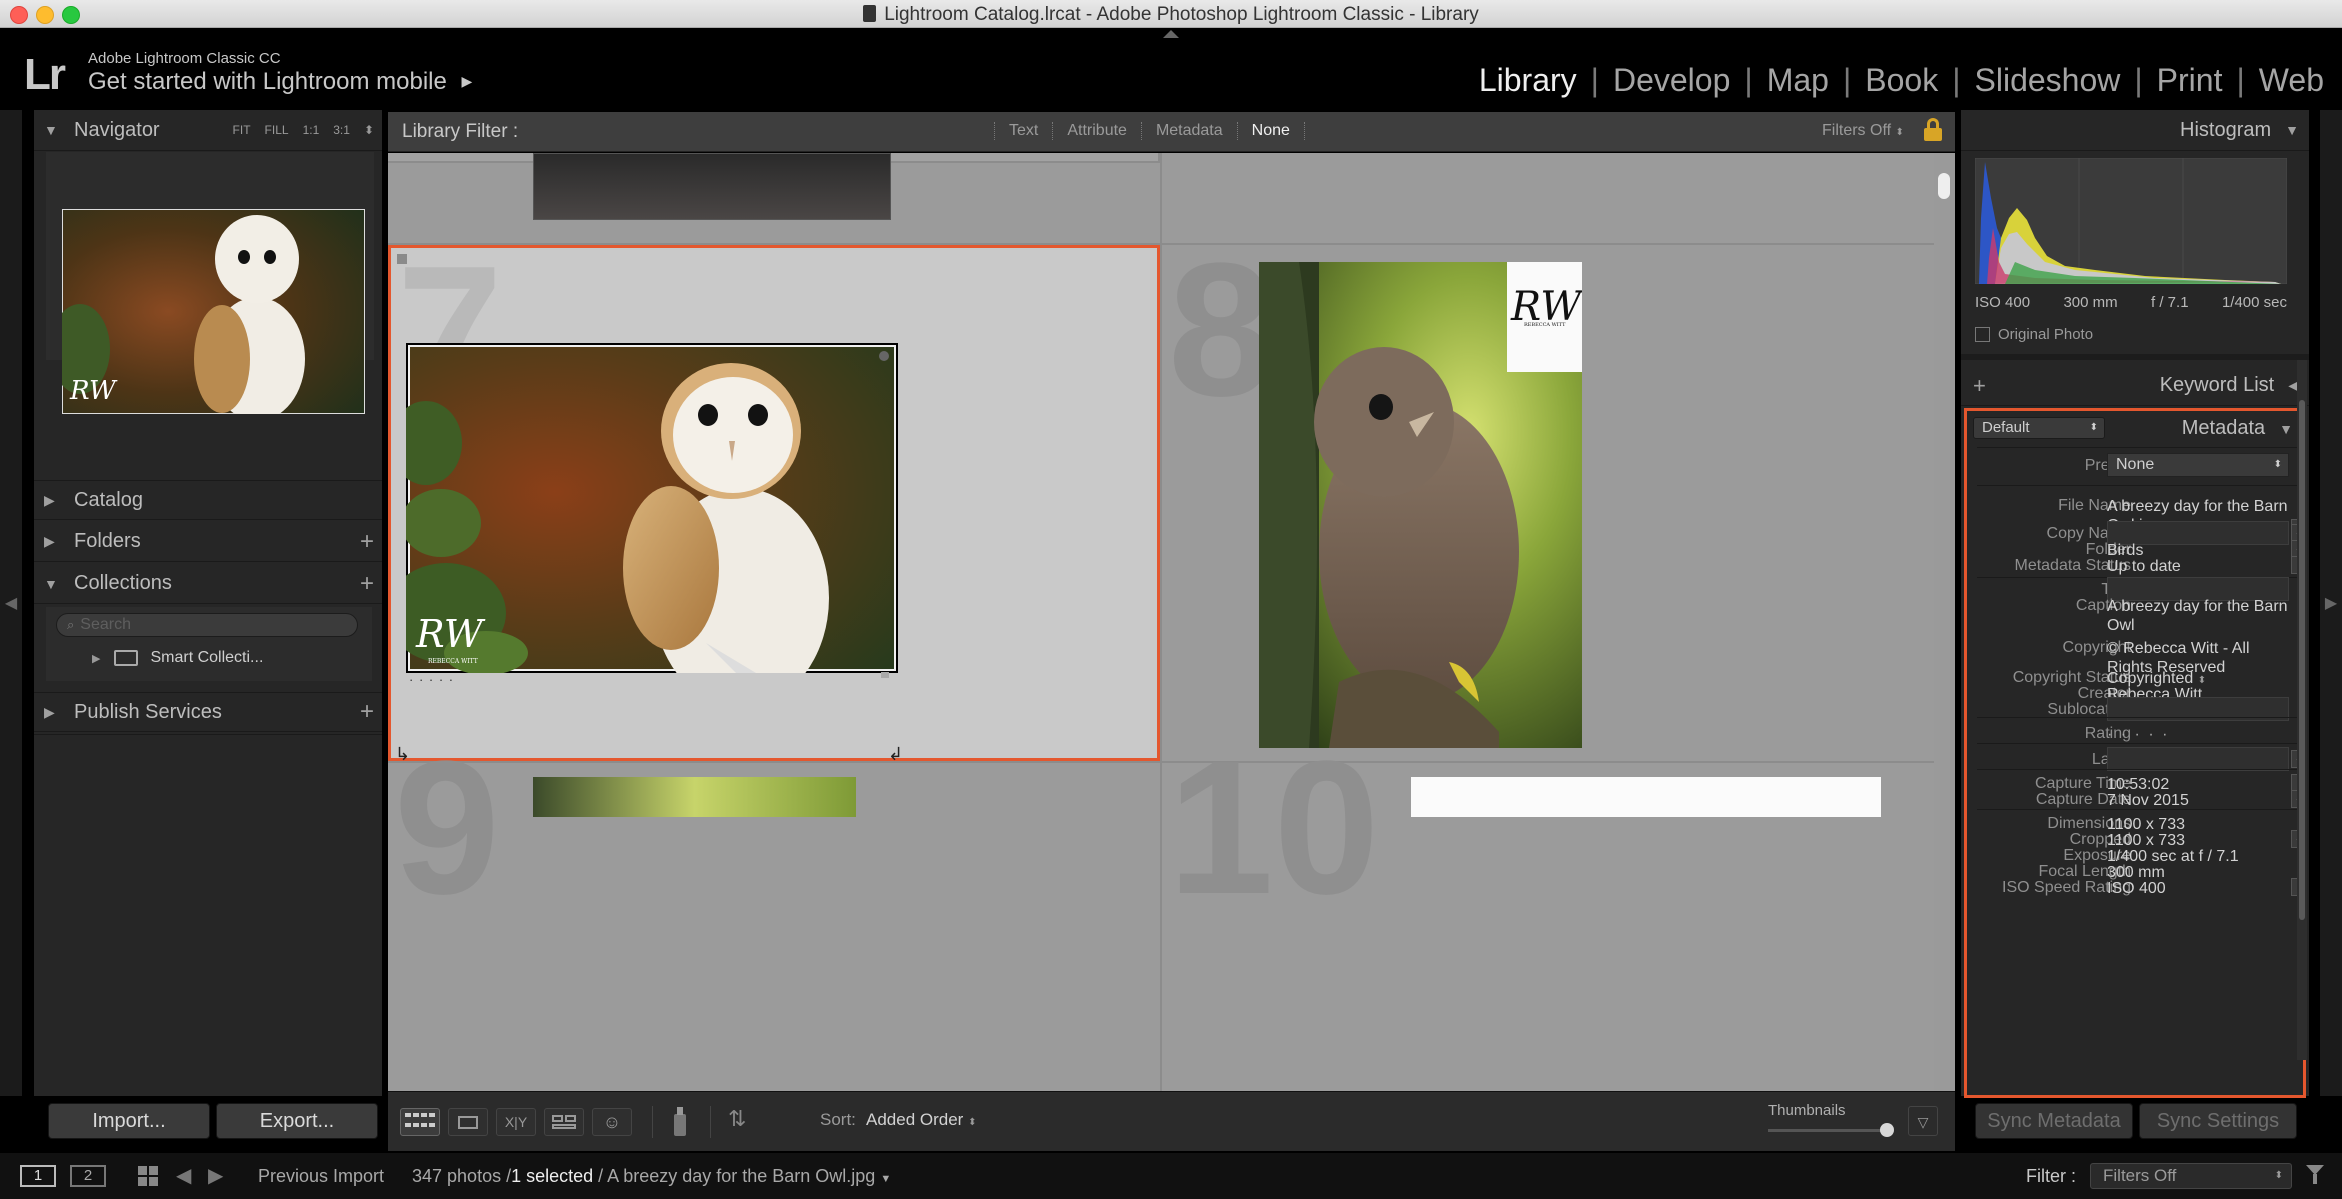 Image resolution: width=2342 pixels, height=1199 pixels. What do you see at coordinates (564, 1122) in the screenshot?
I see `survey-view-icon` at bounding box center [564, 1122].